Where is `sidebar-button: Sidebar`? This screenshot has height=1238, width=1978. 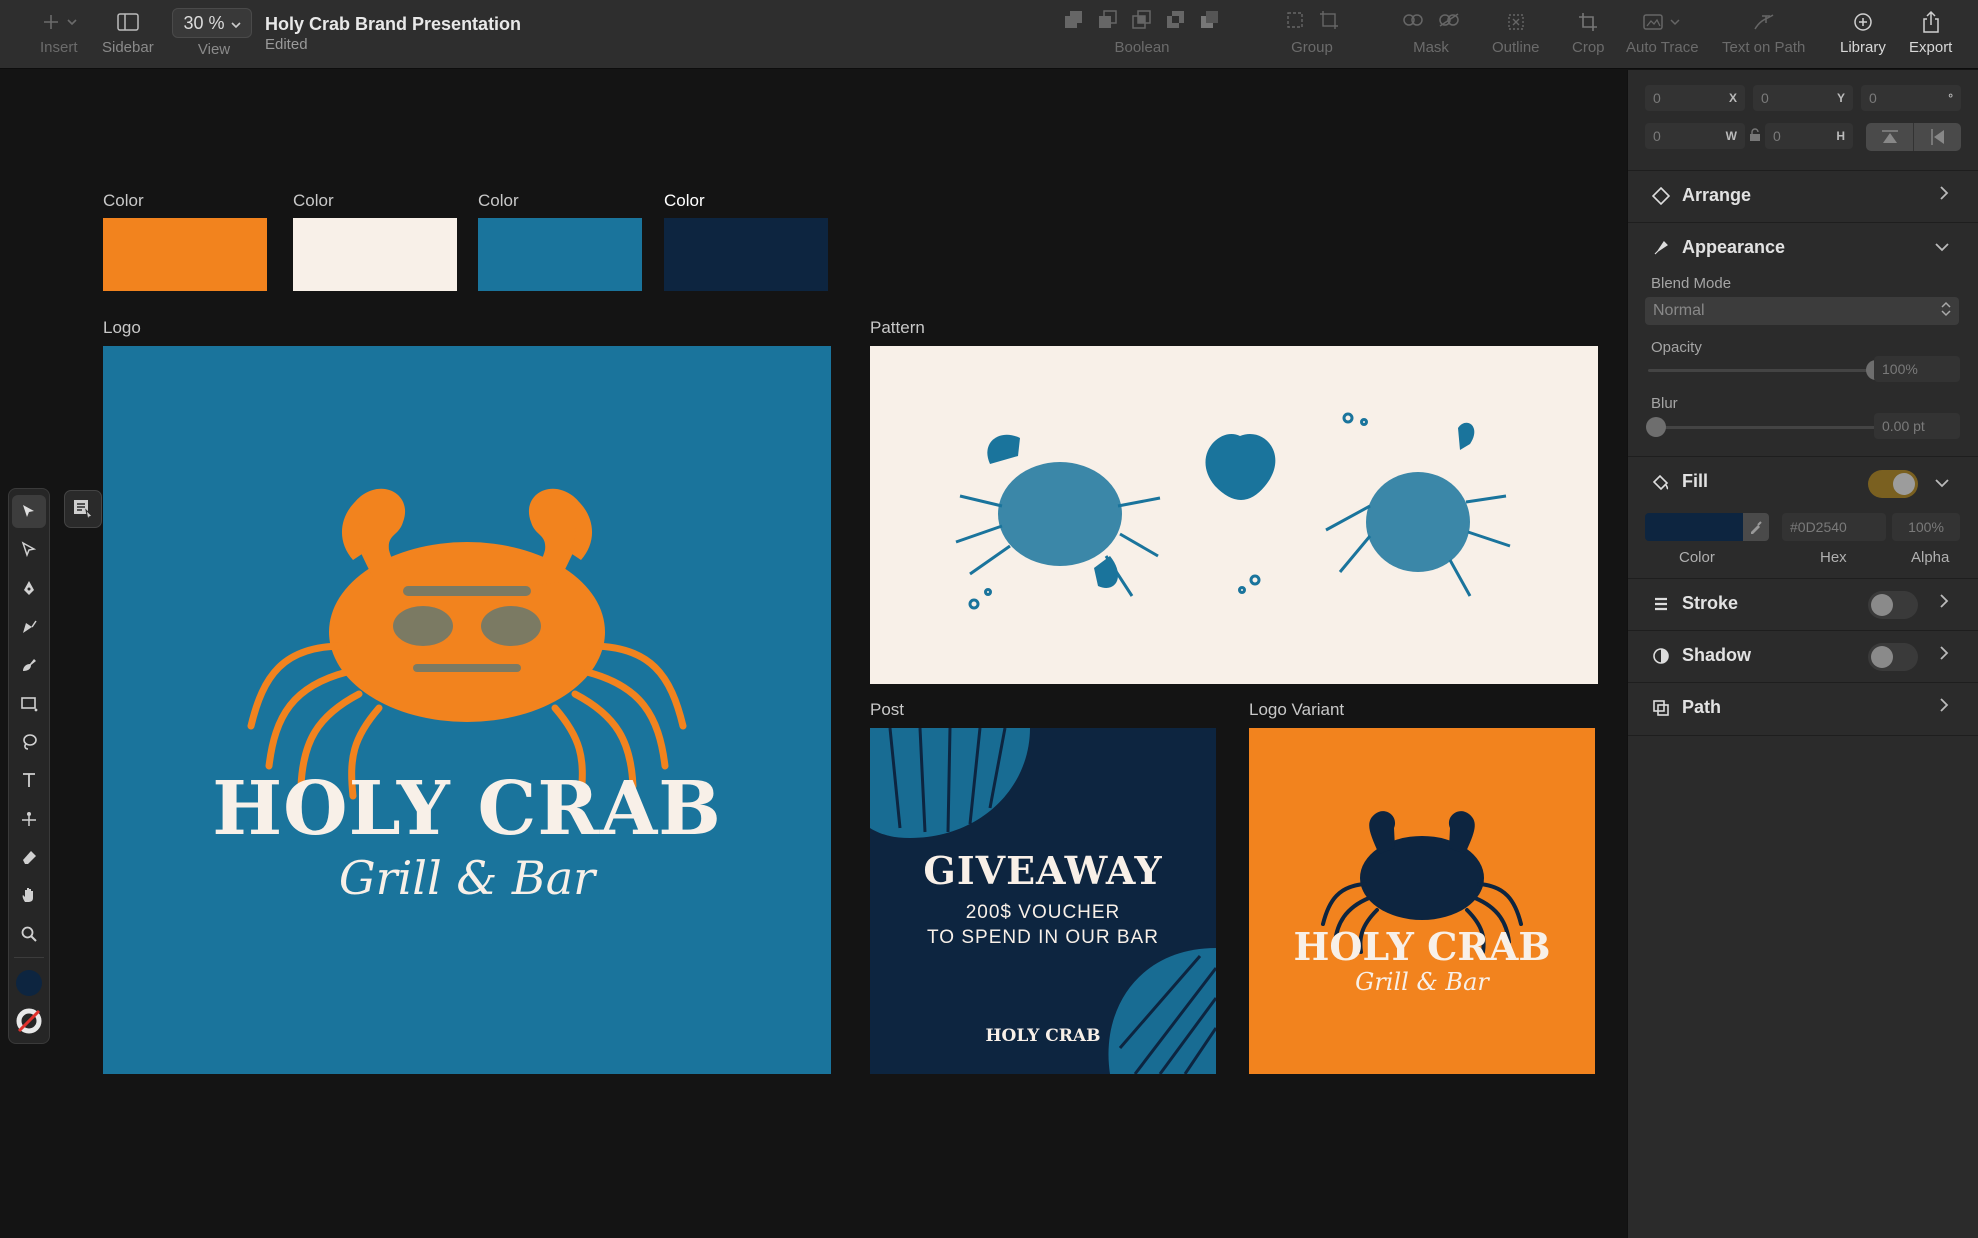
sidebar-button: Sidebar is located at coordinates (128, 32).